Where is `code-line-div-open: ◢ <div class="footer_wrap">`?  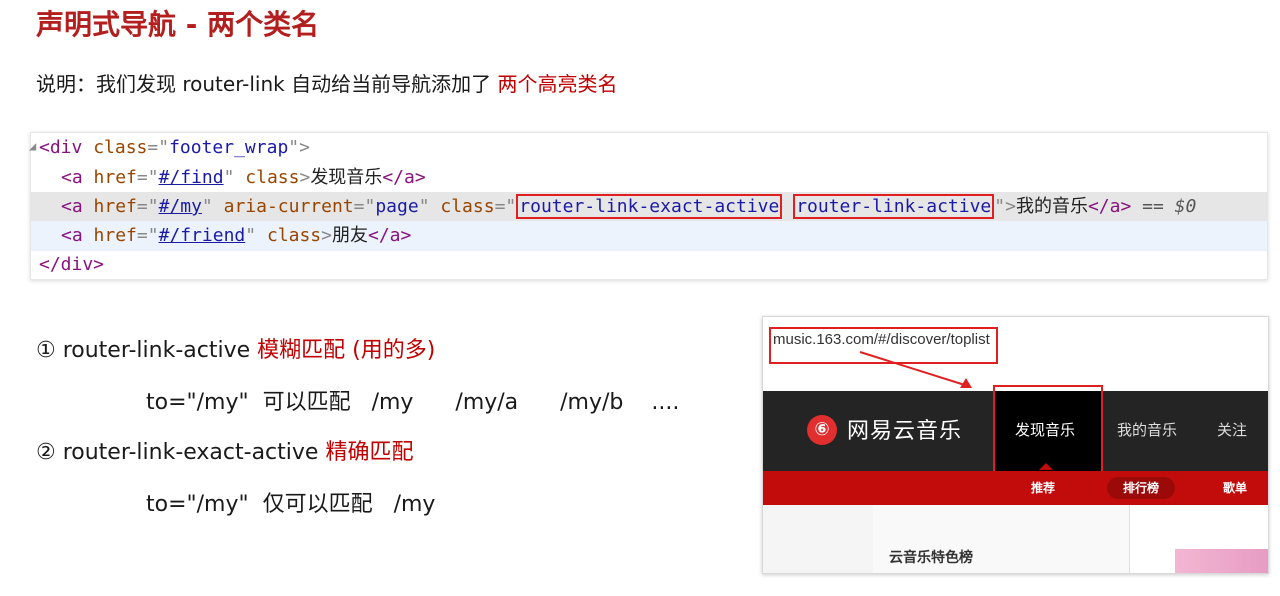
code-line-div-open: ◢ <div class="footer_wrap"> is located at coordinates (648, 147).